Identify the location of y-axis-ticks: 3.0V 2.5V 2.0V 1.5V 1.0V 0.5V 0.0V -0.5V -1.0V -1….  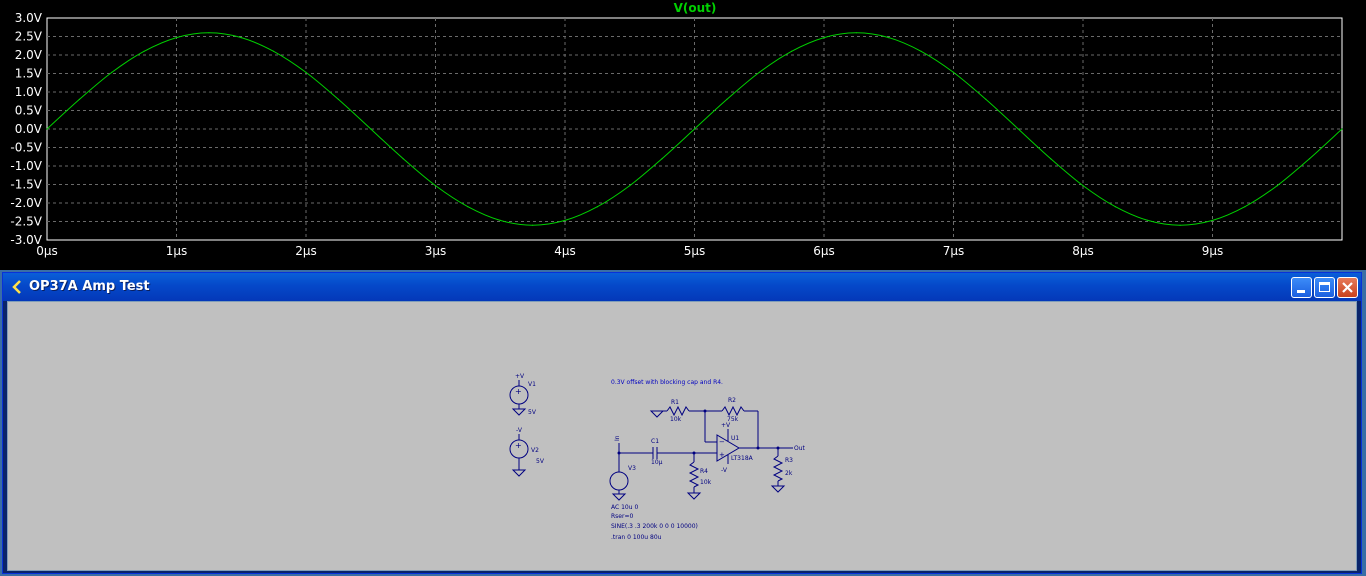
(26, 129).